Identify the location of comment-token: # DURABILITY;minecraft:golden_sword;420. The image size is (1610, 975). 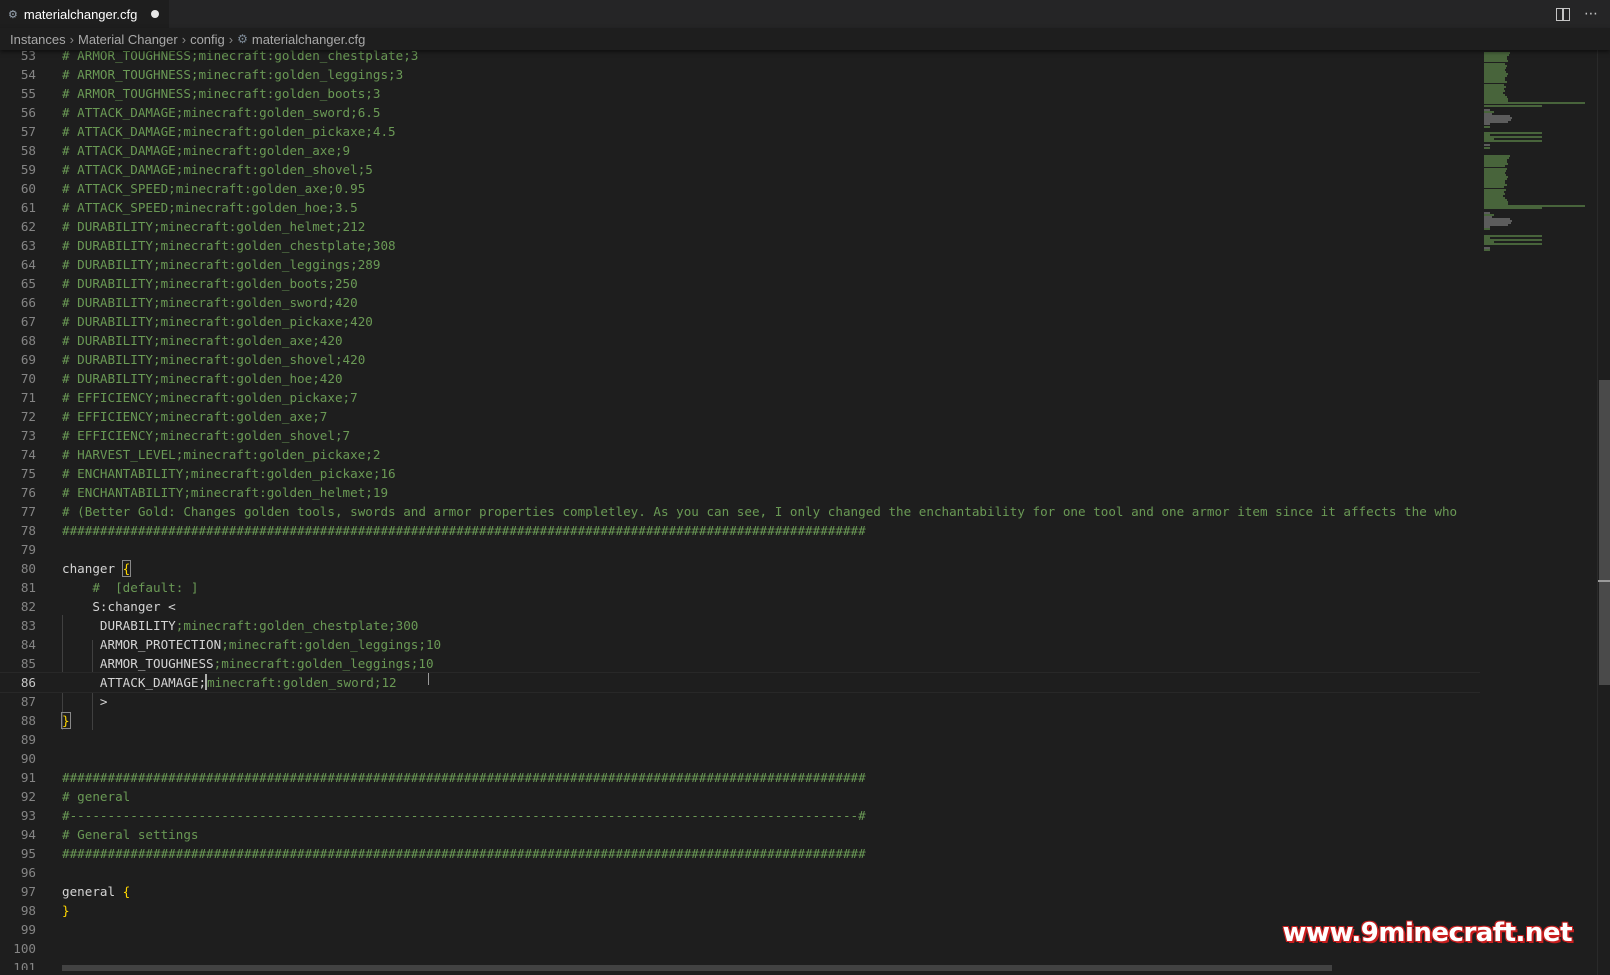
(210, 302).